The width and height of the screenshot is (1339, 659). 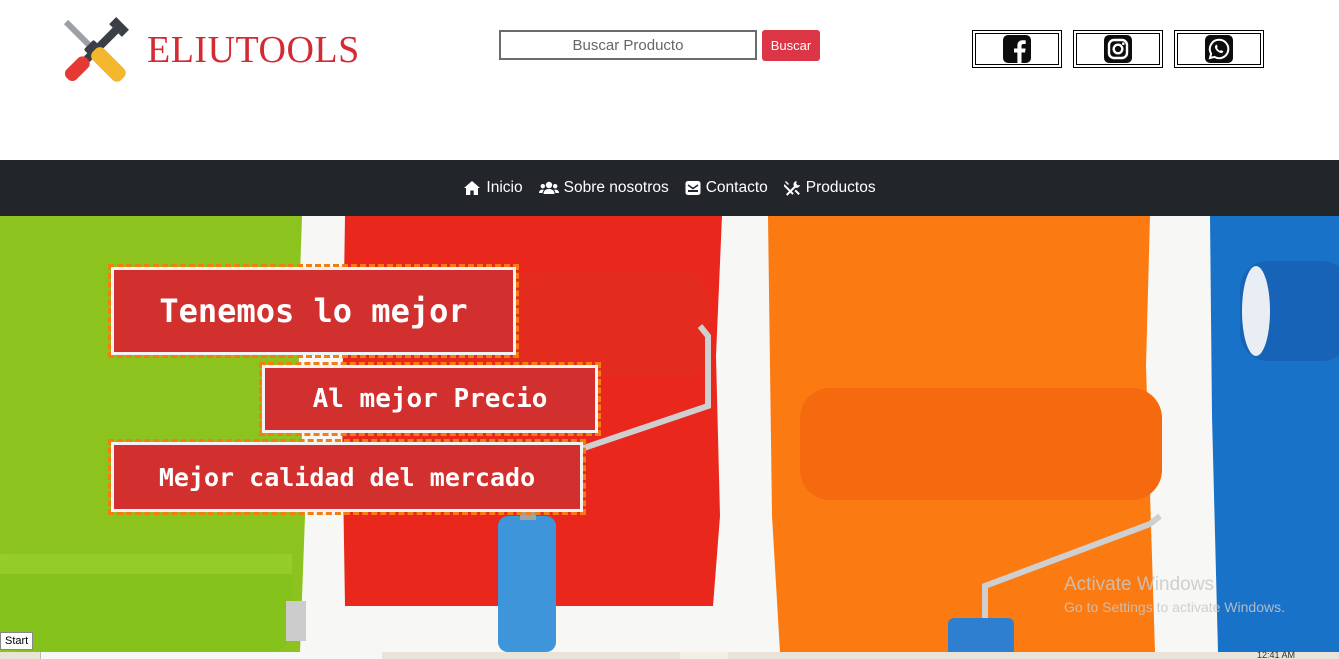 I want to click on taskbar-segment, so click(x=704, y=655).